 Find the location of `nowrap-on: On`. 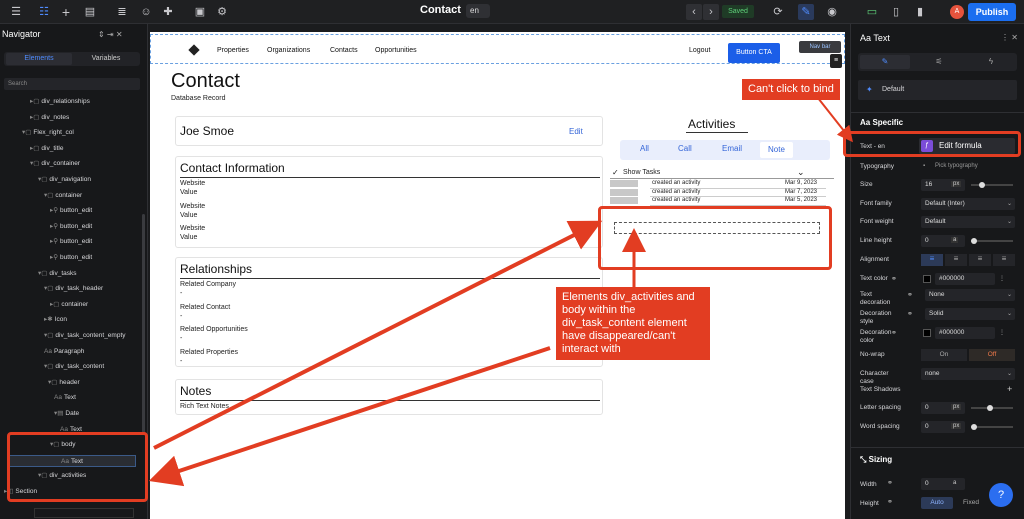

nowrap-on: On is located at coordinates (944, 355).